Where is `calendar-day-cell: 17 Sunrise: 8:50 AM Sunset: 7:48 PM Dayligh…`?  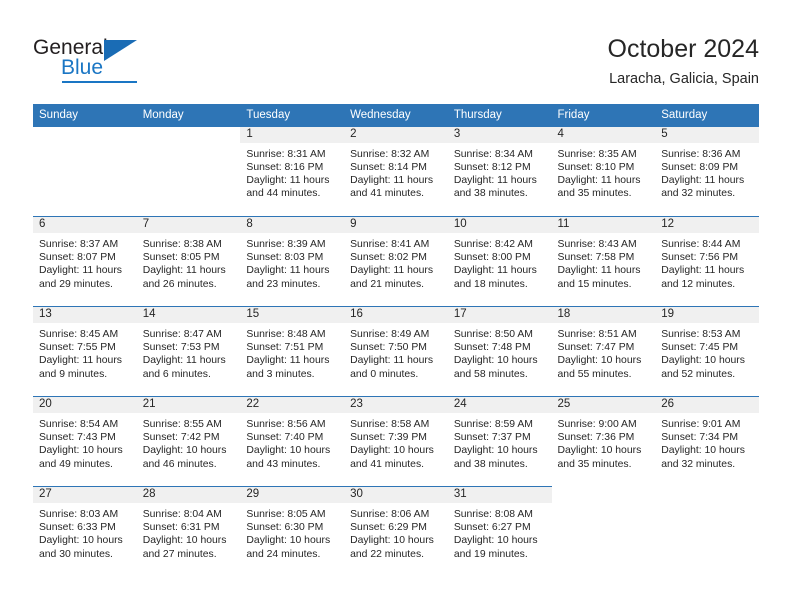
calendar-day-cell: 17 Sunrise: 8:50 AM Sunset: 7:48 PM Dayligh… is located at coordinates (499, 351).